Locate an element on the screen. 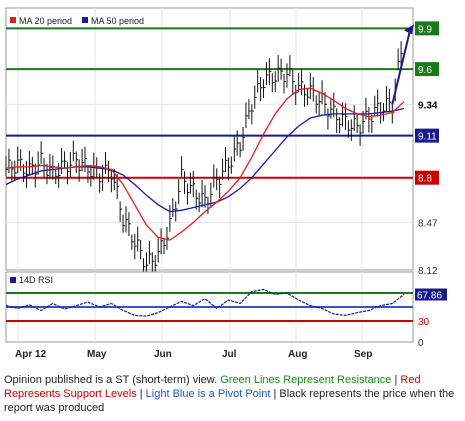 The width and height of the screenshot is (465, 421). level-tag-label: 9.11 is located at coordinates (427, 137).